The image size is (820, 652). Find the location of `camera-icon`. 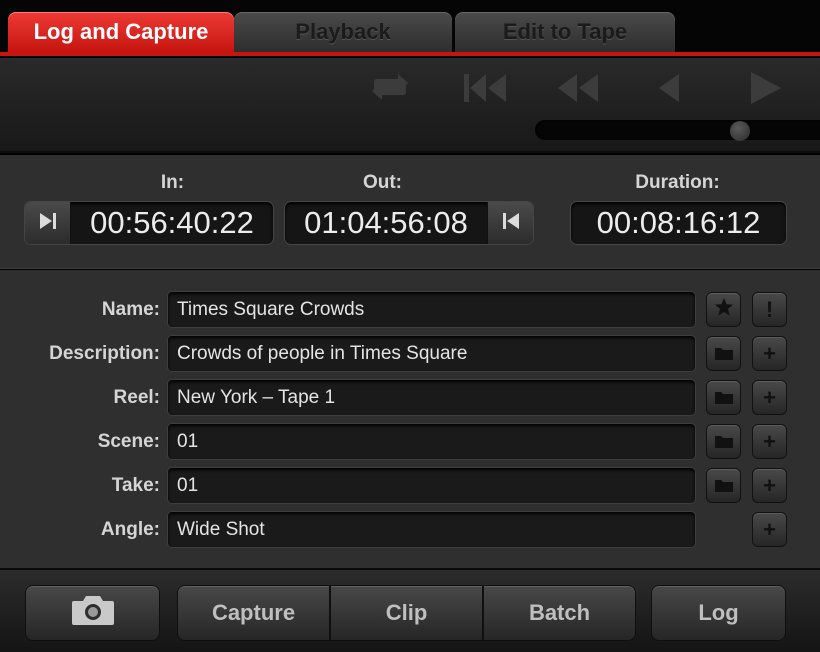

camera-icon is located at coordinates (93, 613).